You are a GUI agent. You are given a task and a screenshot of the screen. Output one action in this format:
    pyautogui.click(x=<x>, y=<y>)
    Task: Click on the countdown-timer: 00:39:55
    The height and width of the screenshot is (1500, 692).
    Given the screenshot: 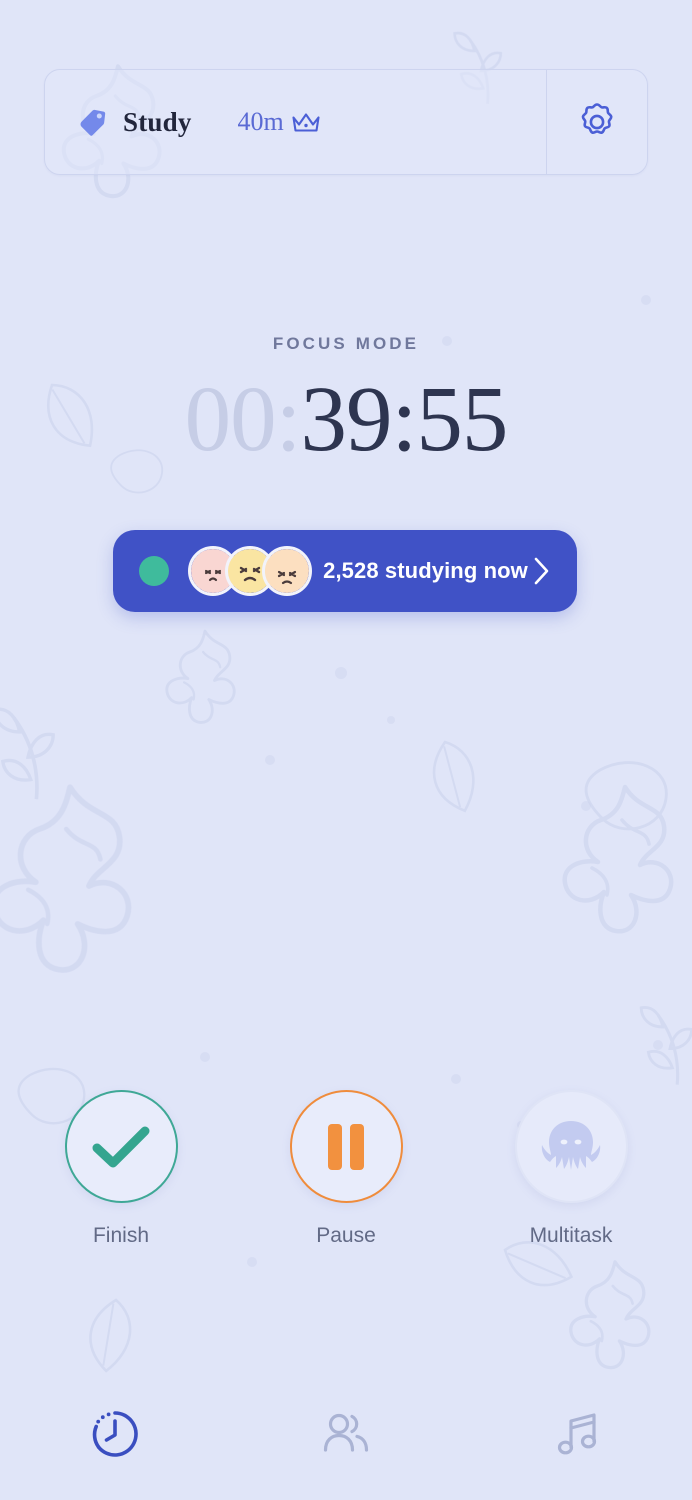 What is the action you would take?
    pyautogui.click(x=346, y=420)
    